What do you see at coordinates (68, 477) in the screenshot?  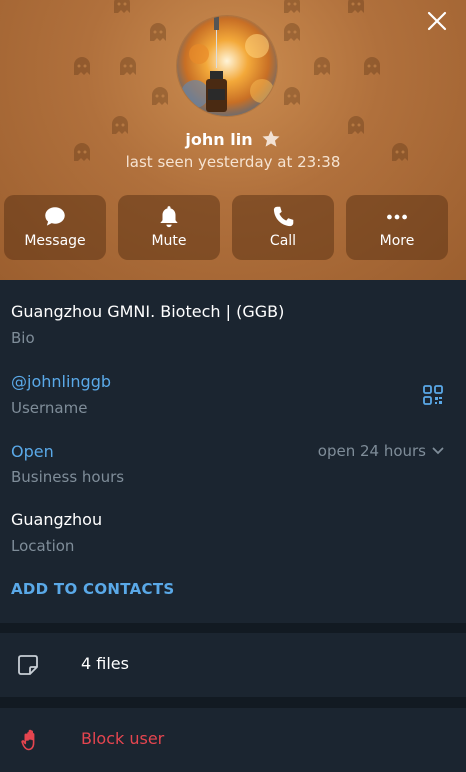 I see `business-hours-label: Business hours` at bounding box center [68, 477].